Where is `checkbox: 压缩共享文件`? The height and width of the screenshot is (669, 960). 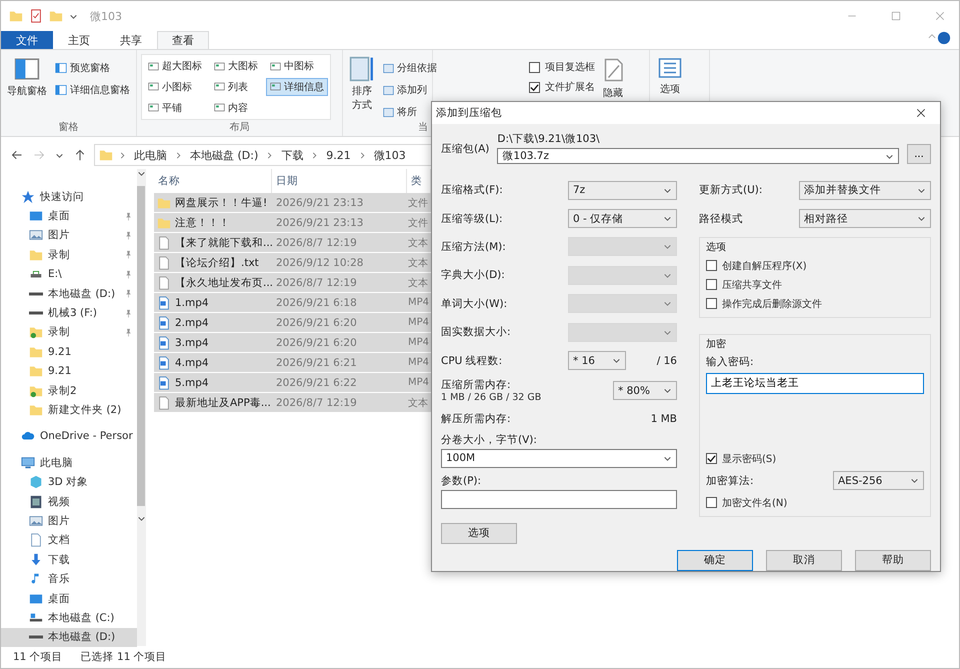
checkbox: 压缩共享文件 is located at coordinates (815, 285).